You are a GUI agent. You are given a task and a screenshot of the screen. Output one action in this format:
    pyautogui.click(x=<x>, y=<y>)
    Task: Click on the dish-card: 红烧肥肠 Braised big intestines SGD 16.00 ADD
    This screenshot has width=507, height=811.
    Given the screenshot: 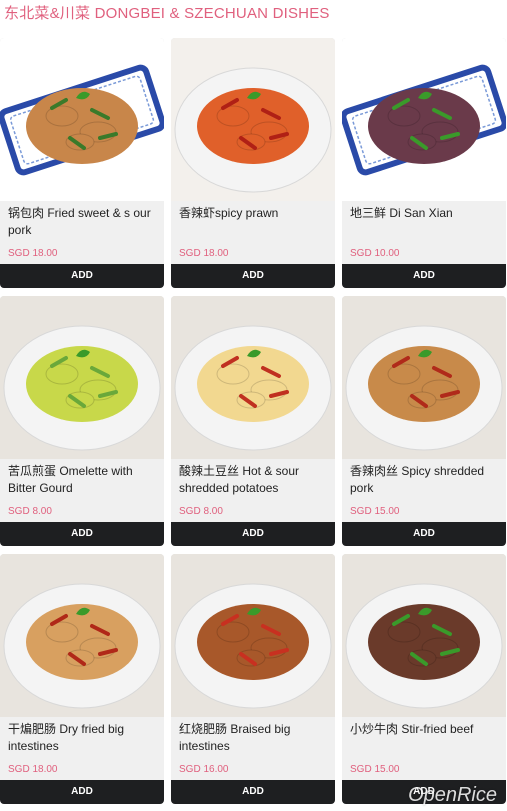 What is the action you would take?
    pyautogui.click(x=253, y=679)
    